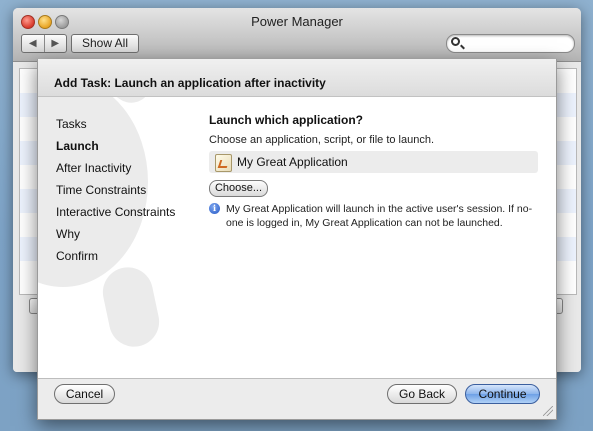 This screenshot has width=593, height=431. Describe the element at coordinates (223, 163) in the screenshot. I see `application-icon` at that location.